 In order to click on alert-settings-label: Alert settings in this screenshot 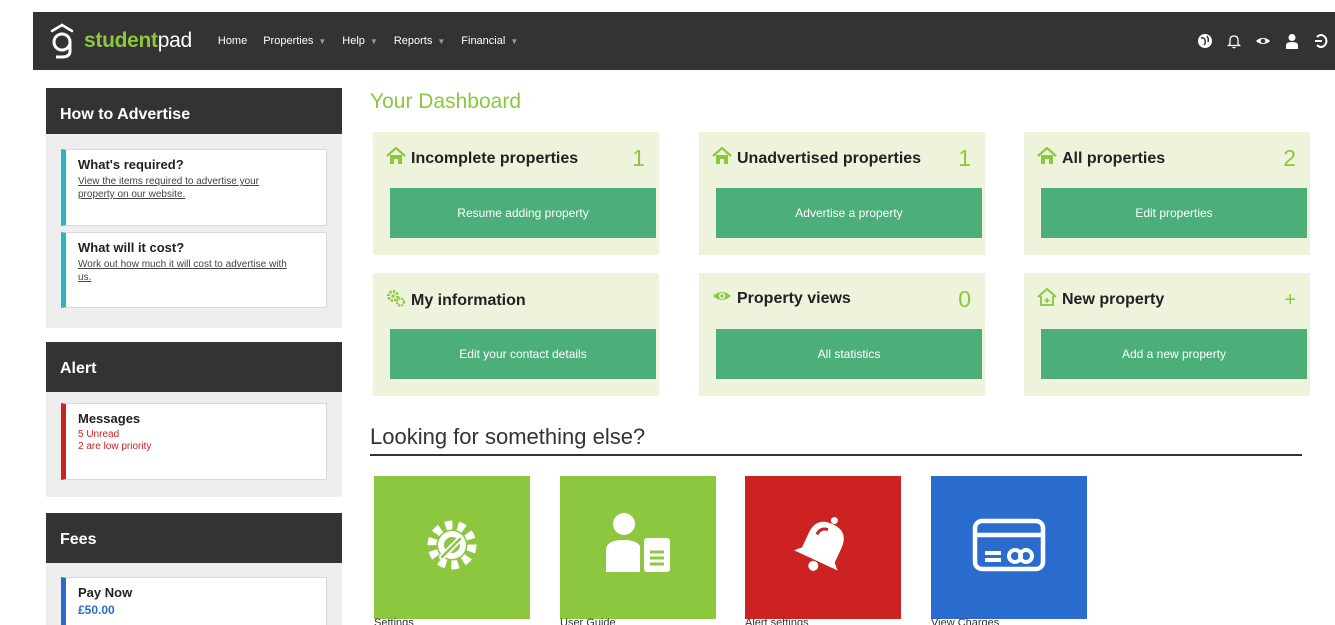, I will do `click(777, 621)`.